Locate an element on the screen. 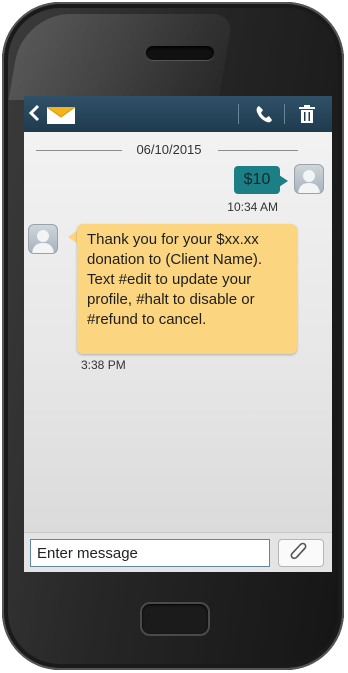 This screenshot has height=673, width=348. paperclip-icon is located at coordinates (298, 551).